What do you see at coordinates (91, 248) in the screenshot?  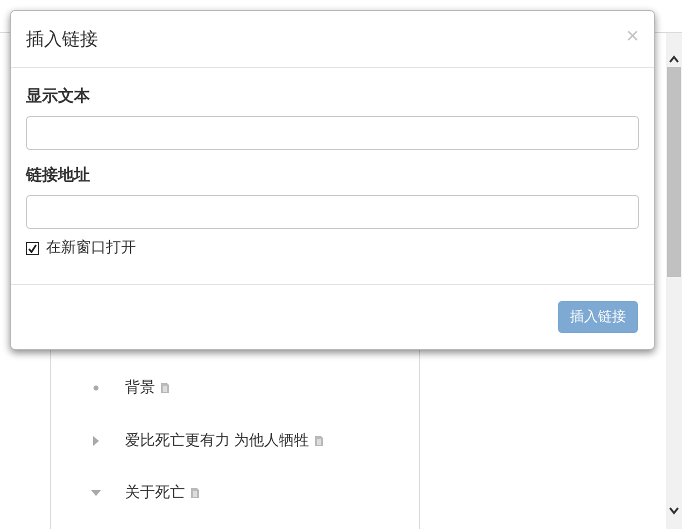 I see `checkbox-label: 在新窗口打开` at bounding box center [91, 248].